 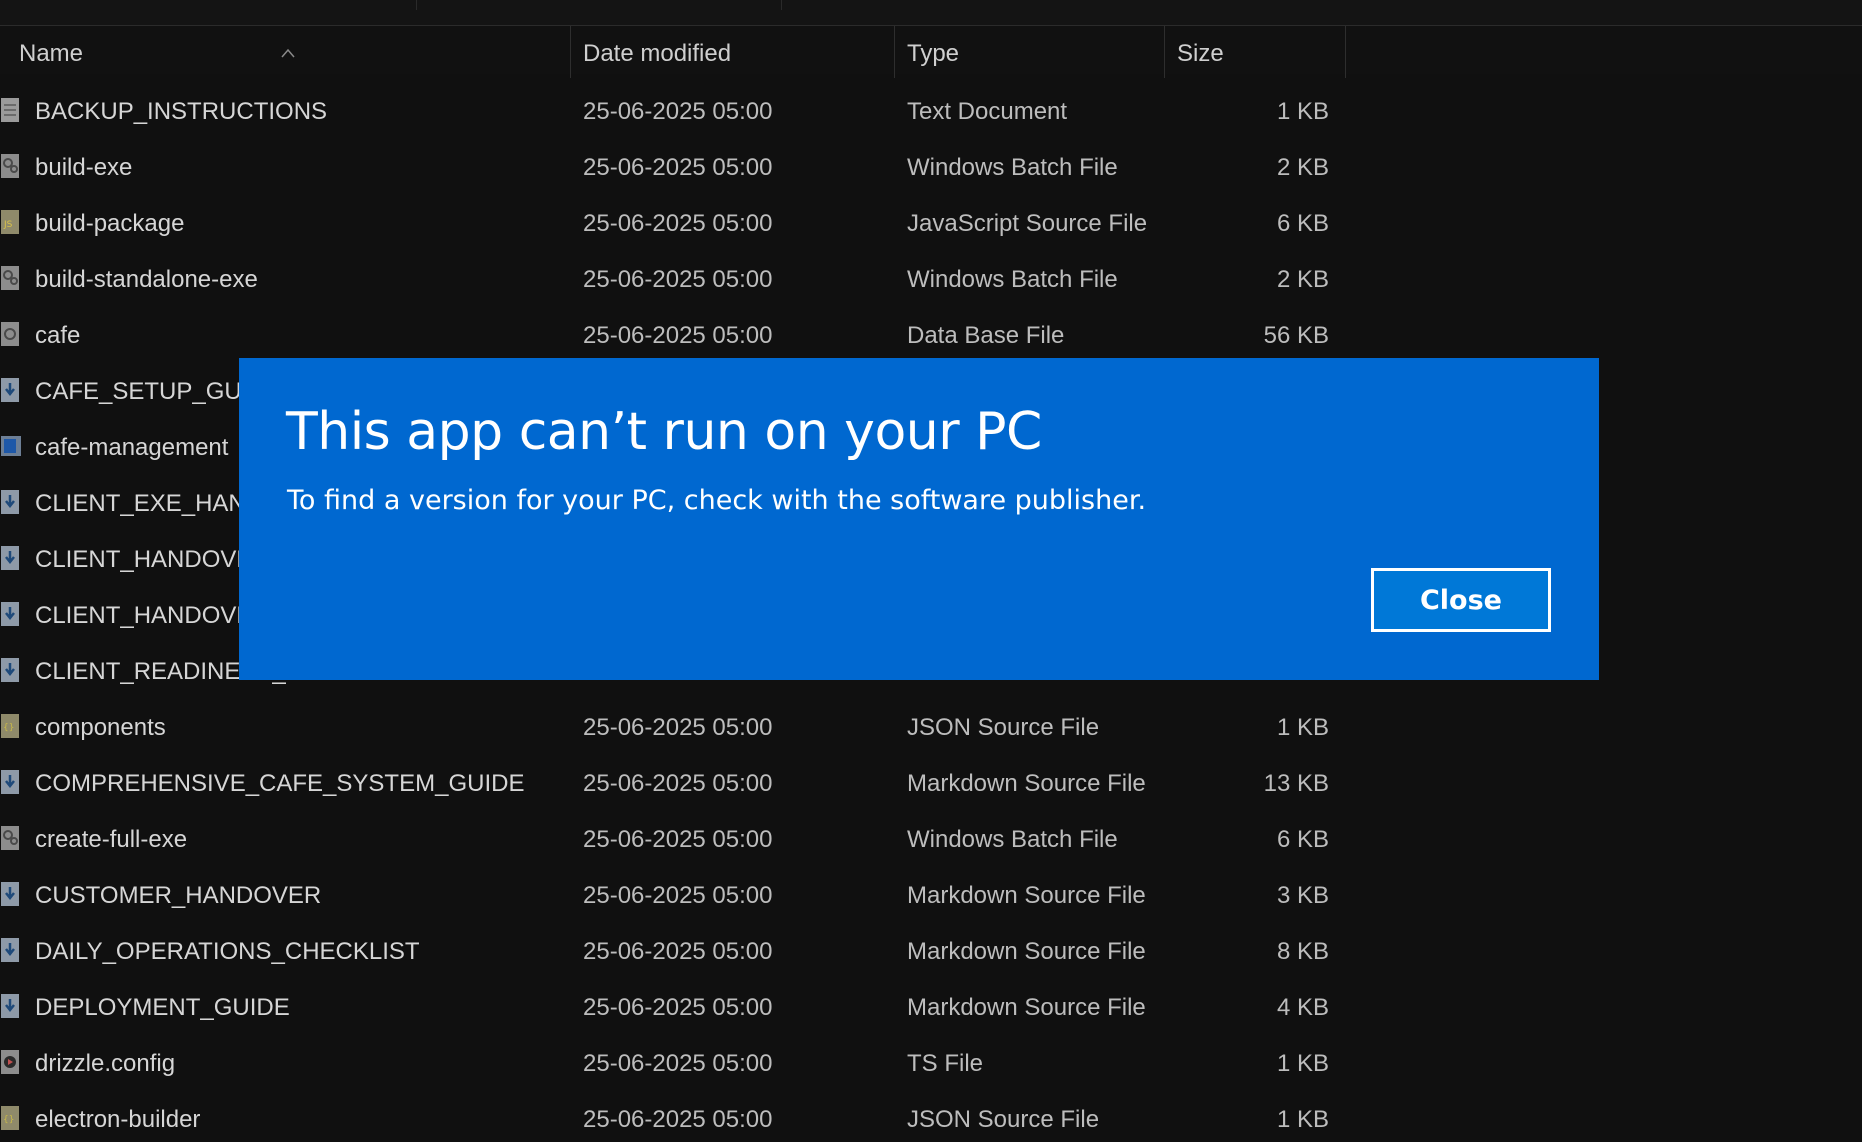 What do you see at coordinates (1032, 50) in the screenshot?
I see `column-header-type: Type` at bounding box center [1032, 50].